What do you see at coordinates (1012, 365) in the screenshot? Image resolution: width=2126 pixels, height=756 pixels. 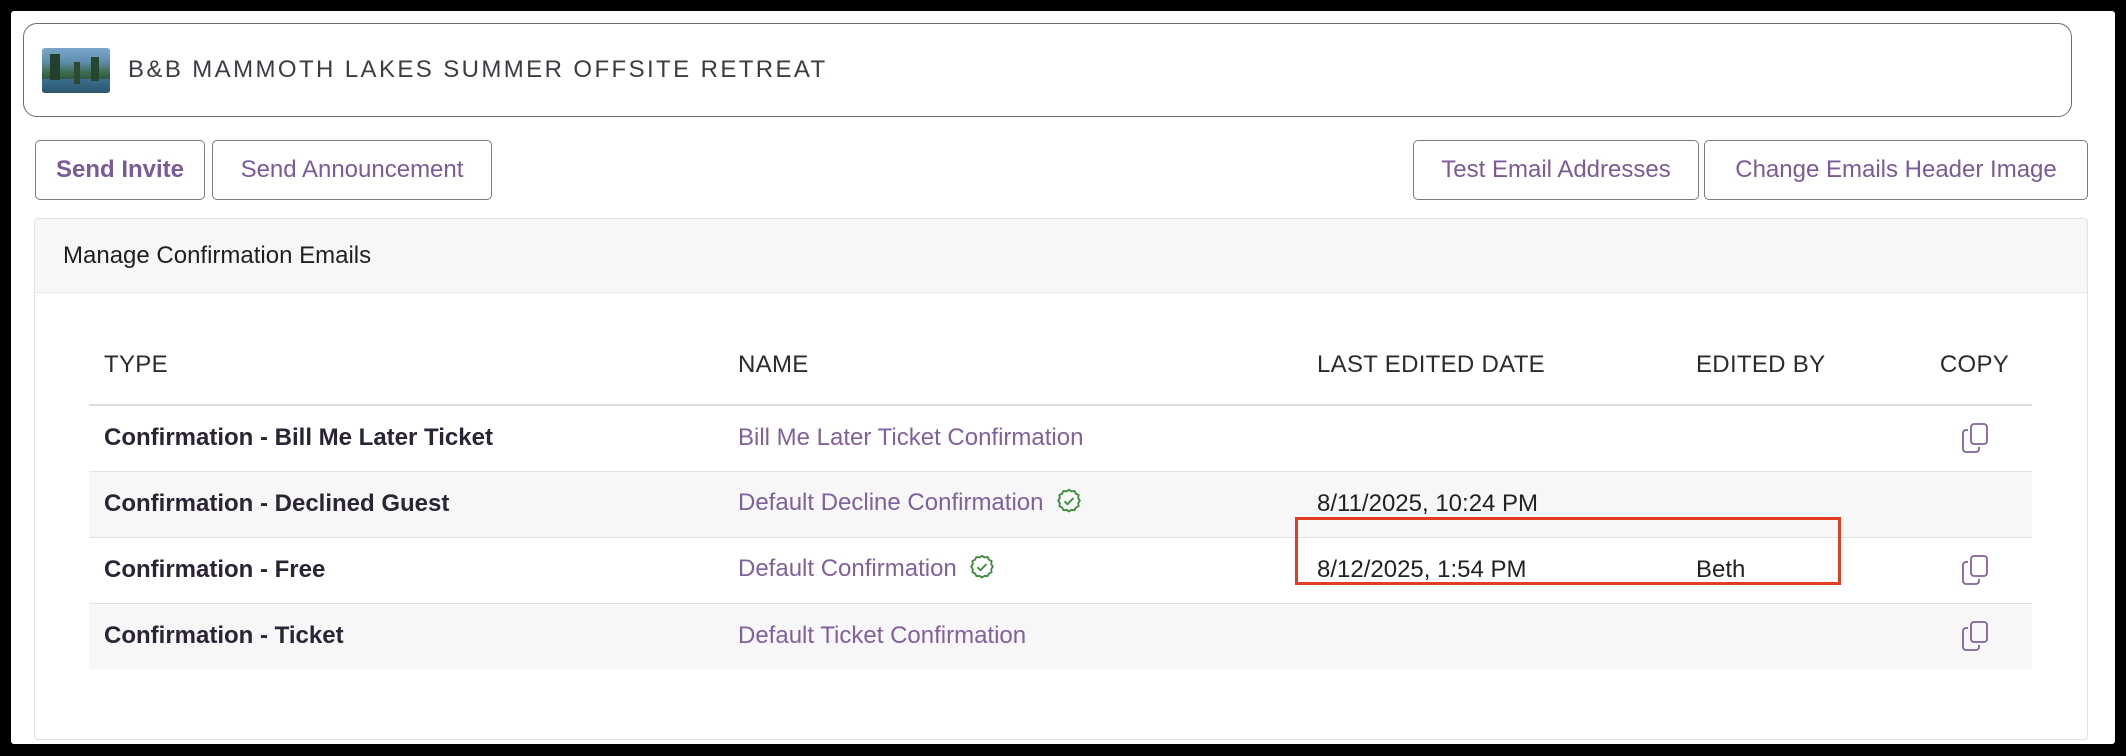 I see `column-header-name: NAME` at bounding box center [1012, 365].